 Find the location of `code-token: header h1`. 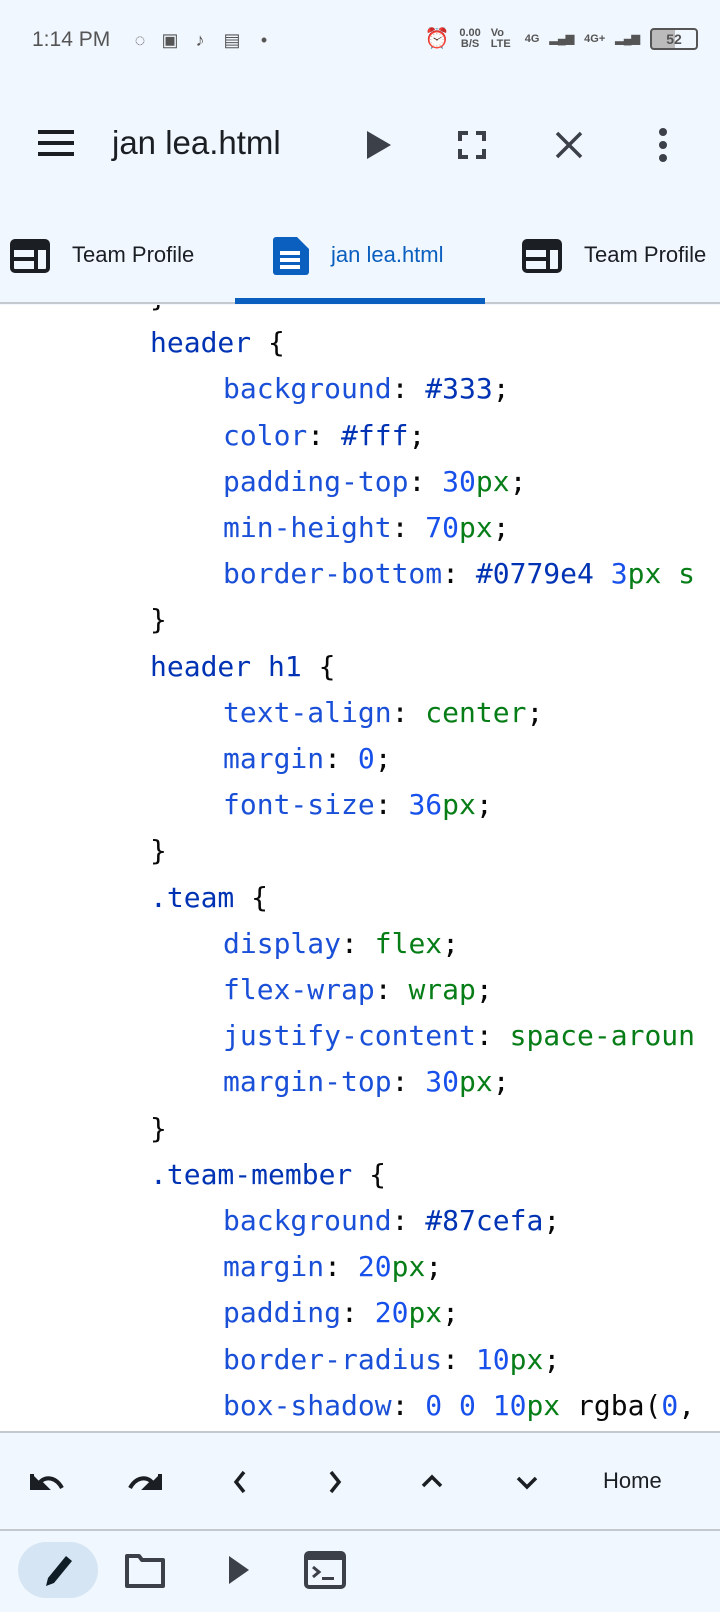

code-token: header h1 is located at coordinates (226, 666).